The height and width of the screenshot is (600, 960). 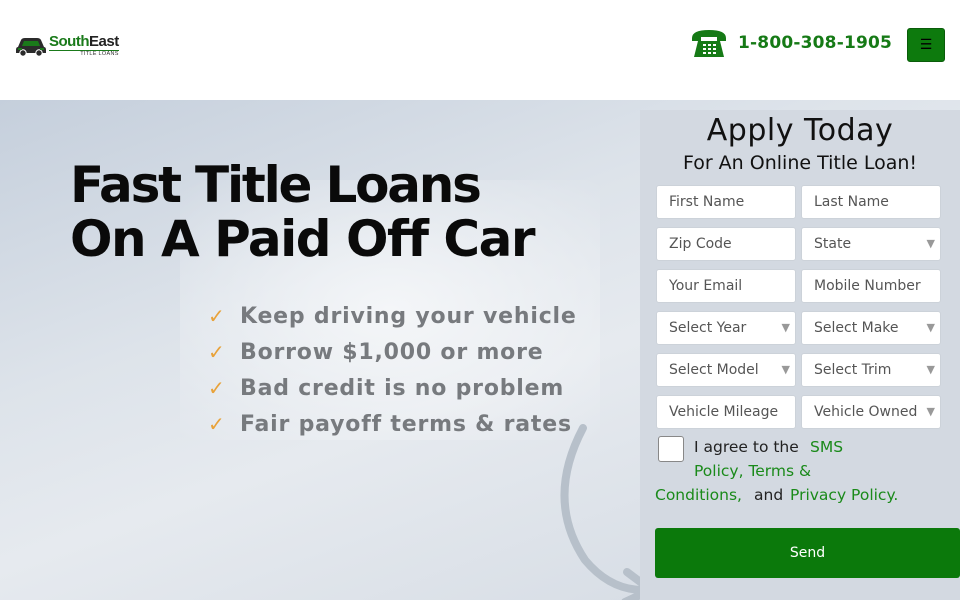 I want to click on last-name-input: Last Name, so click(x=871, y=202).